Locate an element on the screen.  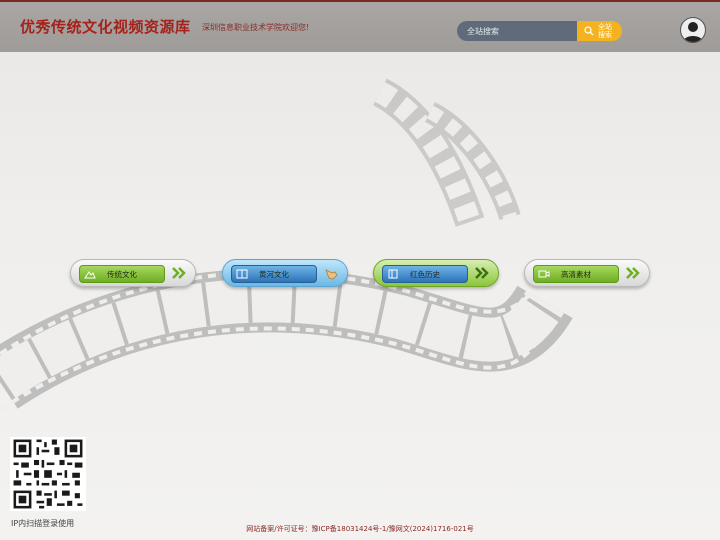
nav-button-face: 高清素材 is located at coordinates (576, 274).